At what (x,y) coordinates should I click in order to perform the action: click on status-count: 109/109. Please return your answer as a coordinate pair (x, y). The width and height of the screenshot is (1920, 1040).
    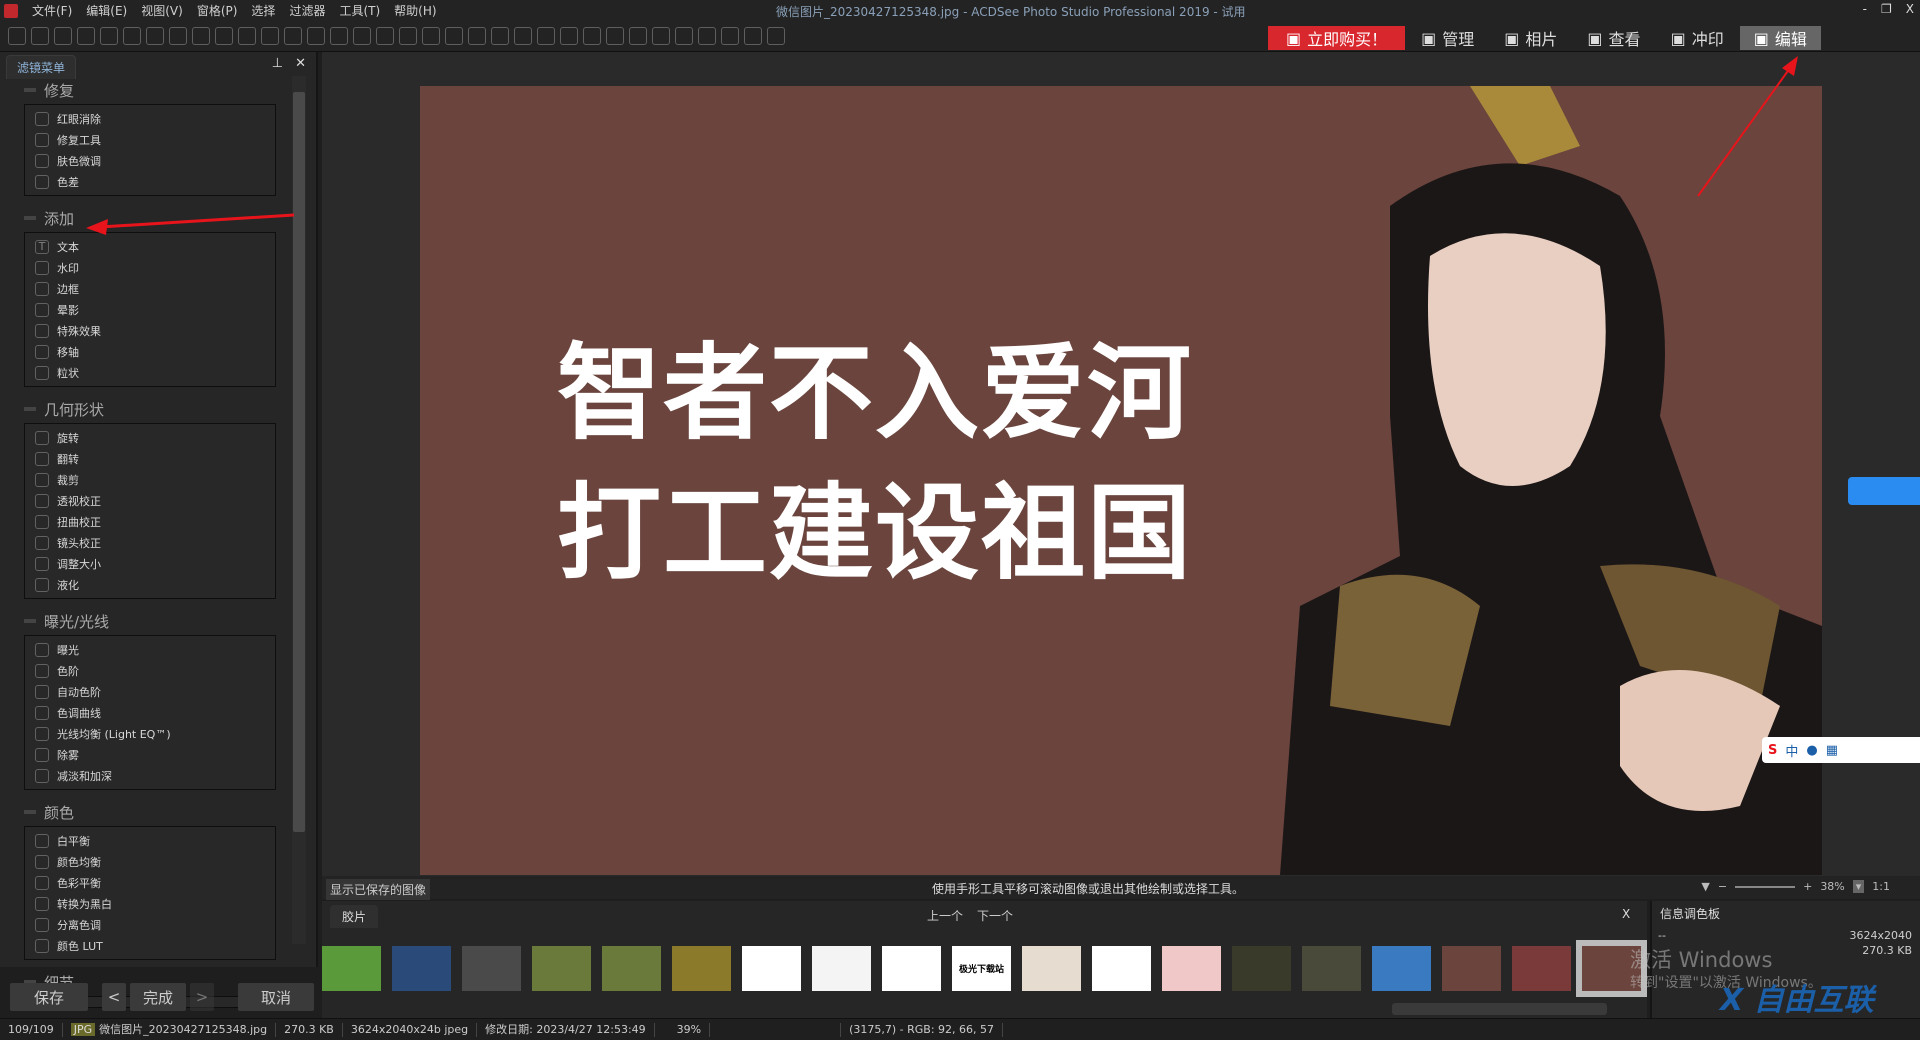
    Looking at the image, I should click on (31, 1029).